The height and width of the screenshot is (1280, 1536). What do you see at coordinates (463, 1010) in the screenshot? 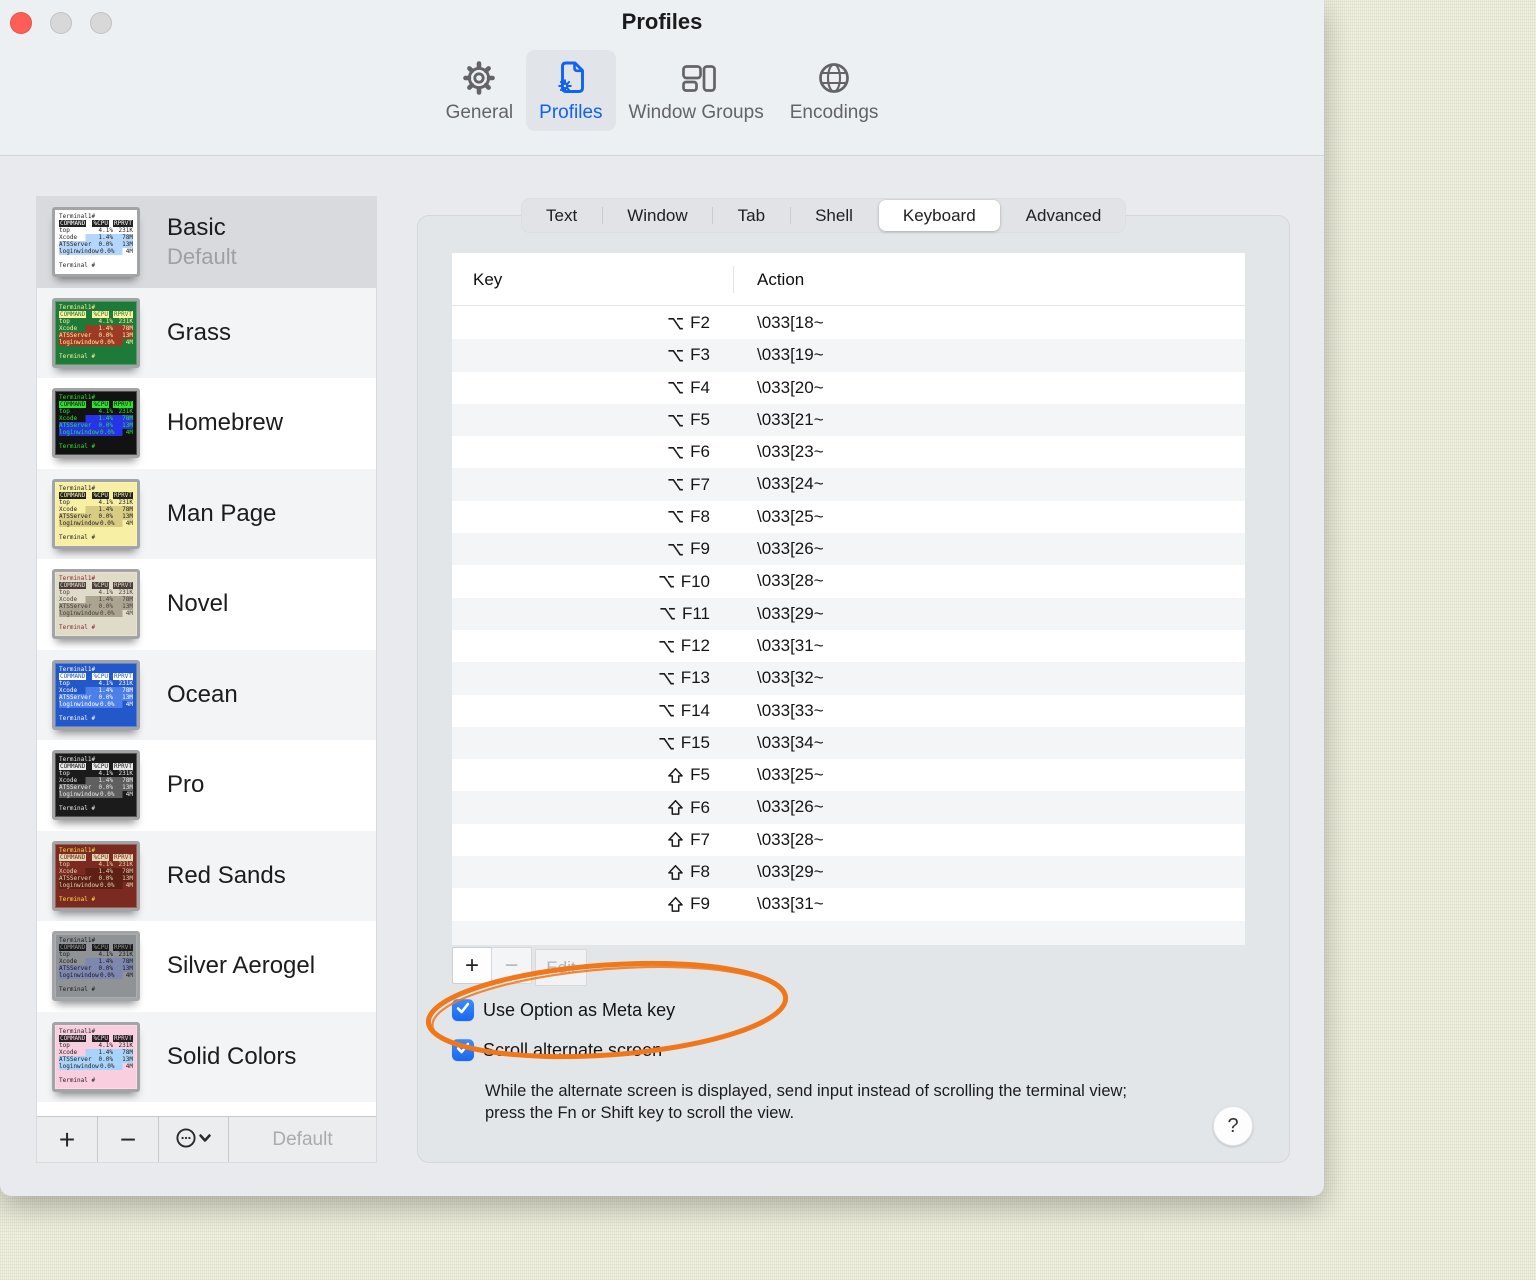
I see `use-option-as-meta-checkbox` at bounding box center [463, 1010].